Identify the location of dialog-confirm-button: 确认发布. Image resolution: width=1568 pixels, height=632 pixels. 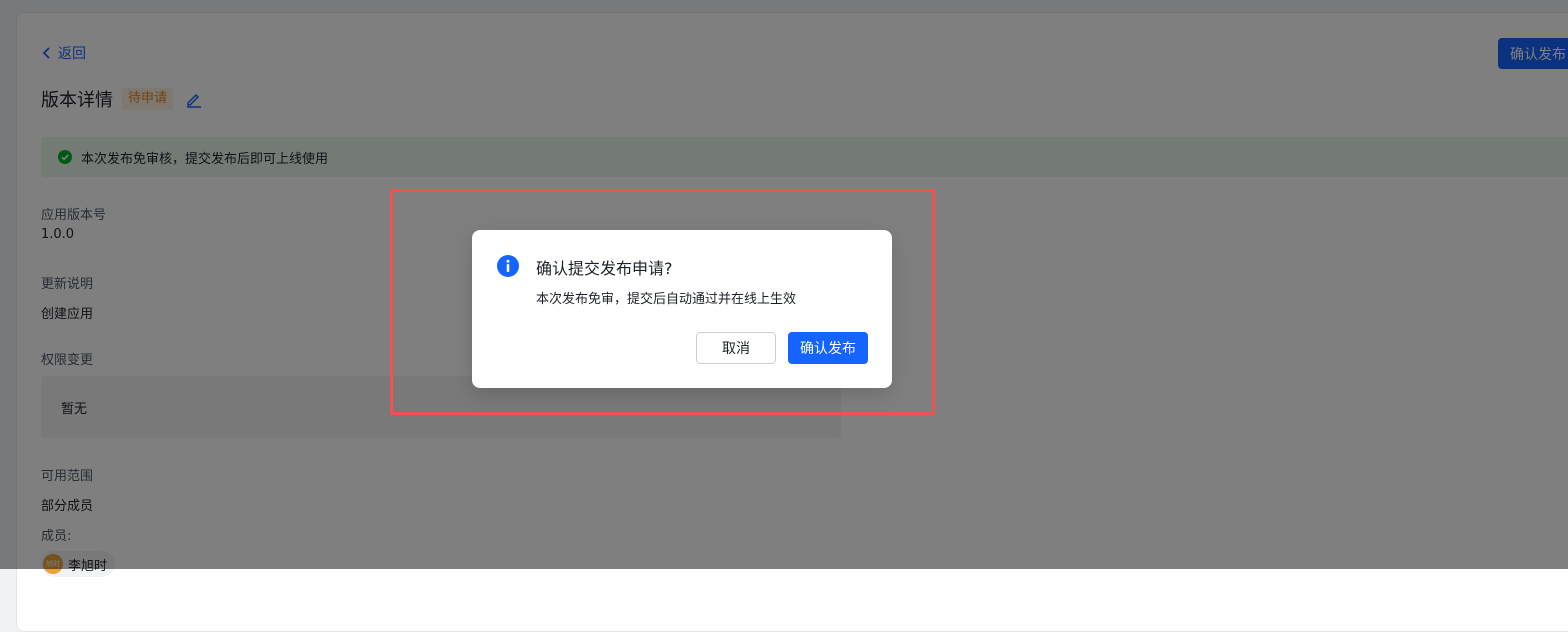
(828, 348).